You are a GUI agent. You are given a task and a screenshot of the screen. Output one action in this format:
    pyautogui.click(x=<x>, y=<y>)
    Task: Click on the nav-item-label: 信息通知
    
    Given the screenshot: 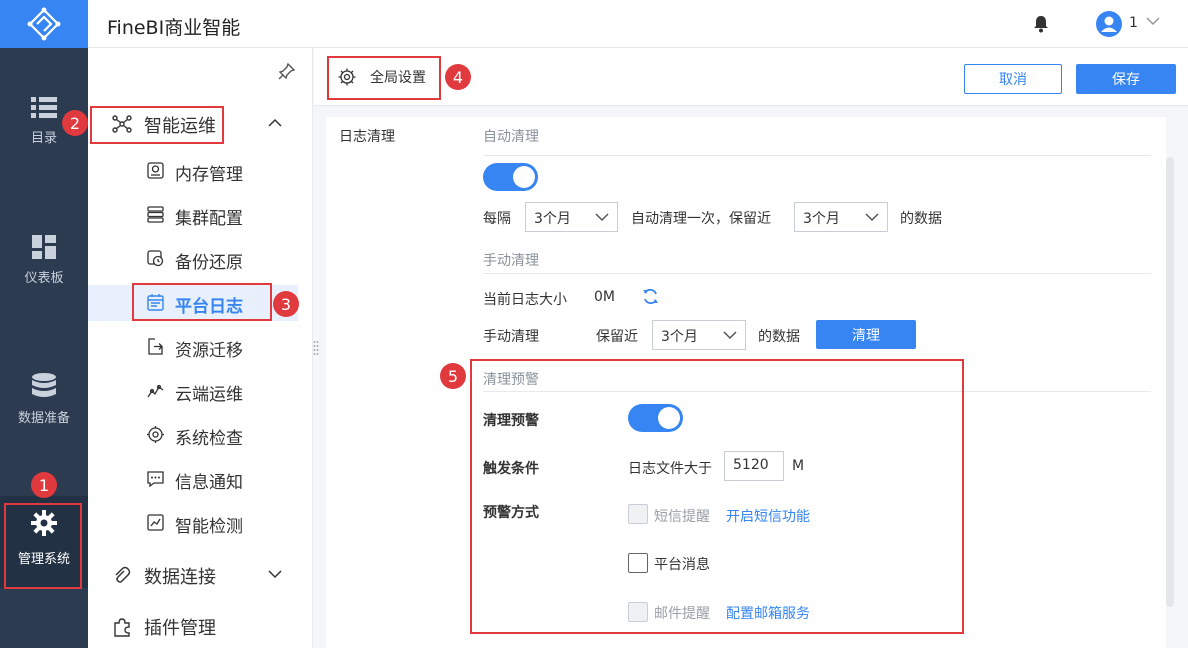 What is the action you would take?
    pyautogui.click(x=209, y=483)
    